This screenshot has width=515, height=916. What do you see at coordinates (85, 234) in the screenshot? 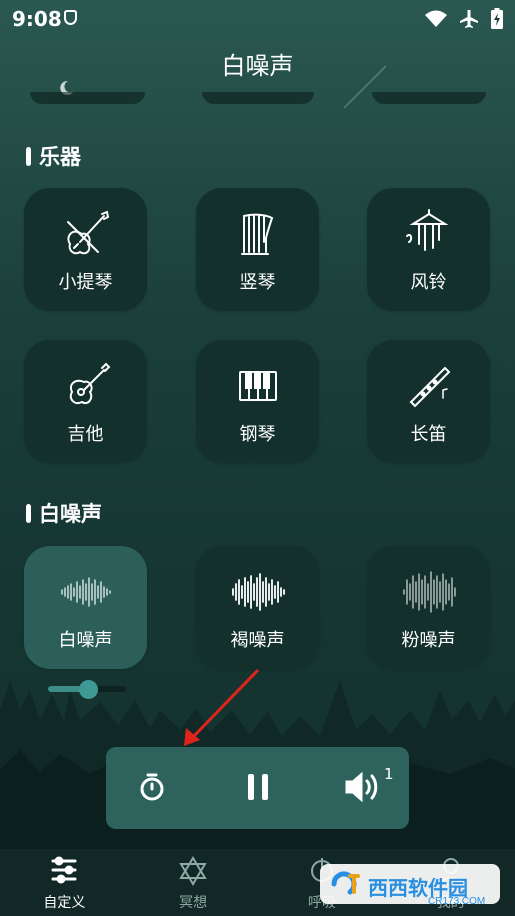
I see `violin-icon` at bounding box center [85, 234].